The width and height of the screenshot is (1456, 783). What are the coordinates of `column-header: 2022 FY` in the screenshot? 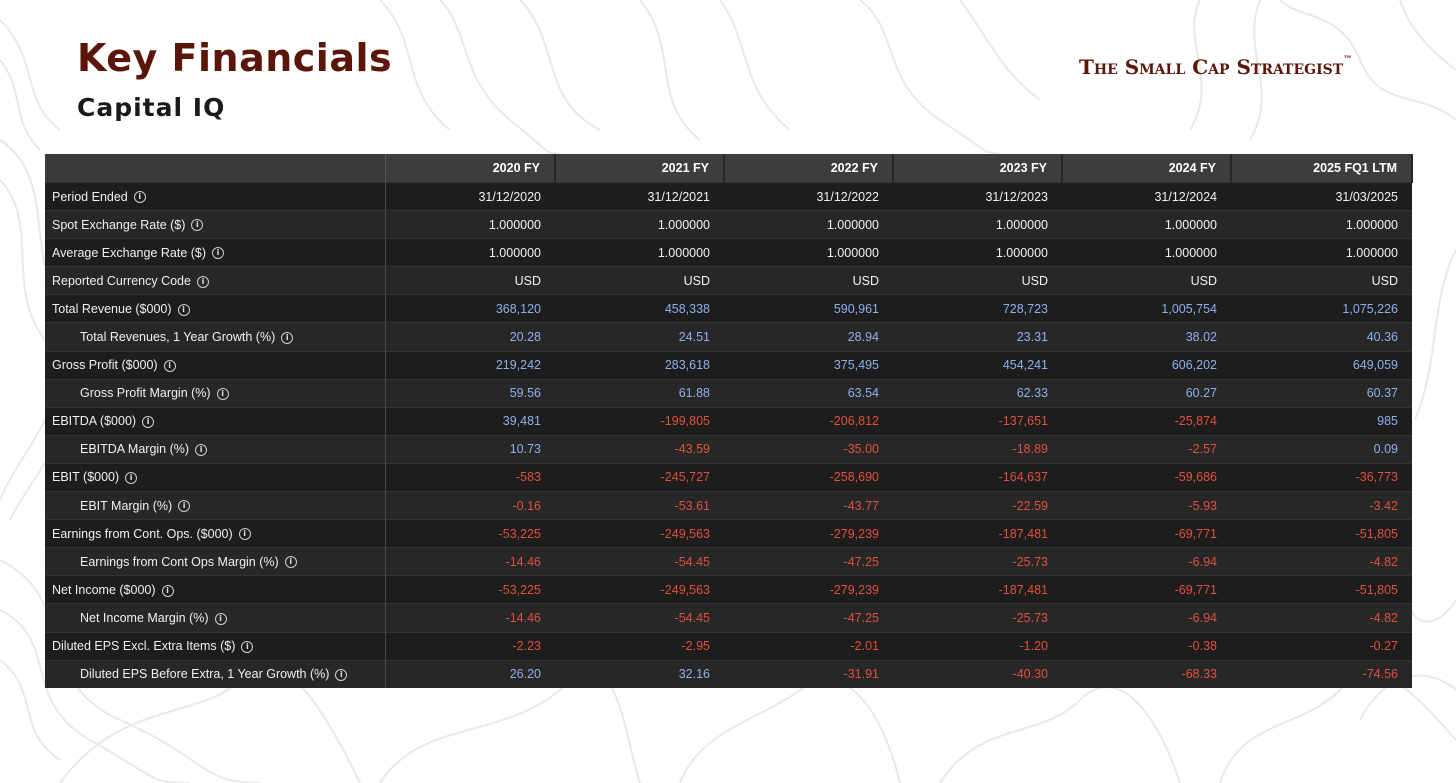 It's located at (809, 168).